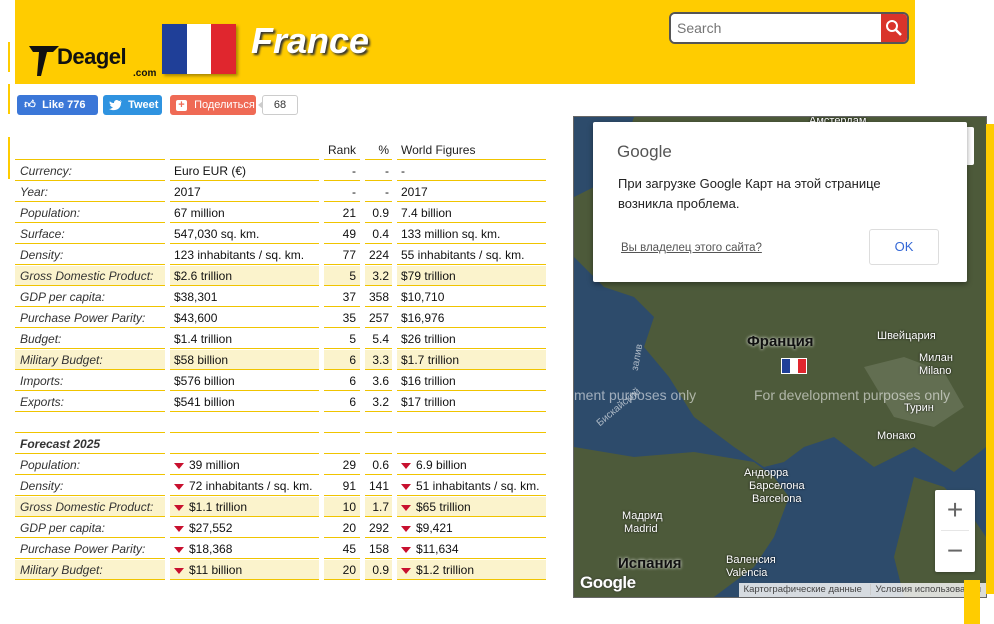 This screenshot has width=994, height=624. What do you see at coordinates (378, 570) in the screenshot?
I see `row-pct: 0.9` at bounding box center [378, 570].